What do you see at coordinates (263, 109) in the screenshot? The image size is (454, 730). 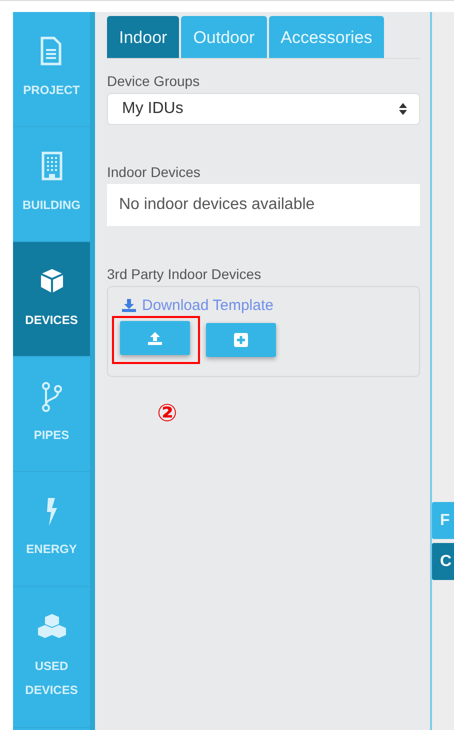 I see `device-groups-select: My IDUs` at bounding box center [263, 109].